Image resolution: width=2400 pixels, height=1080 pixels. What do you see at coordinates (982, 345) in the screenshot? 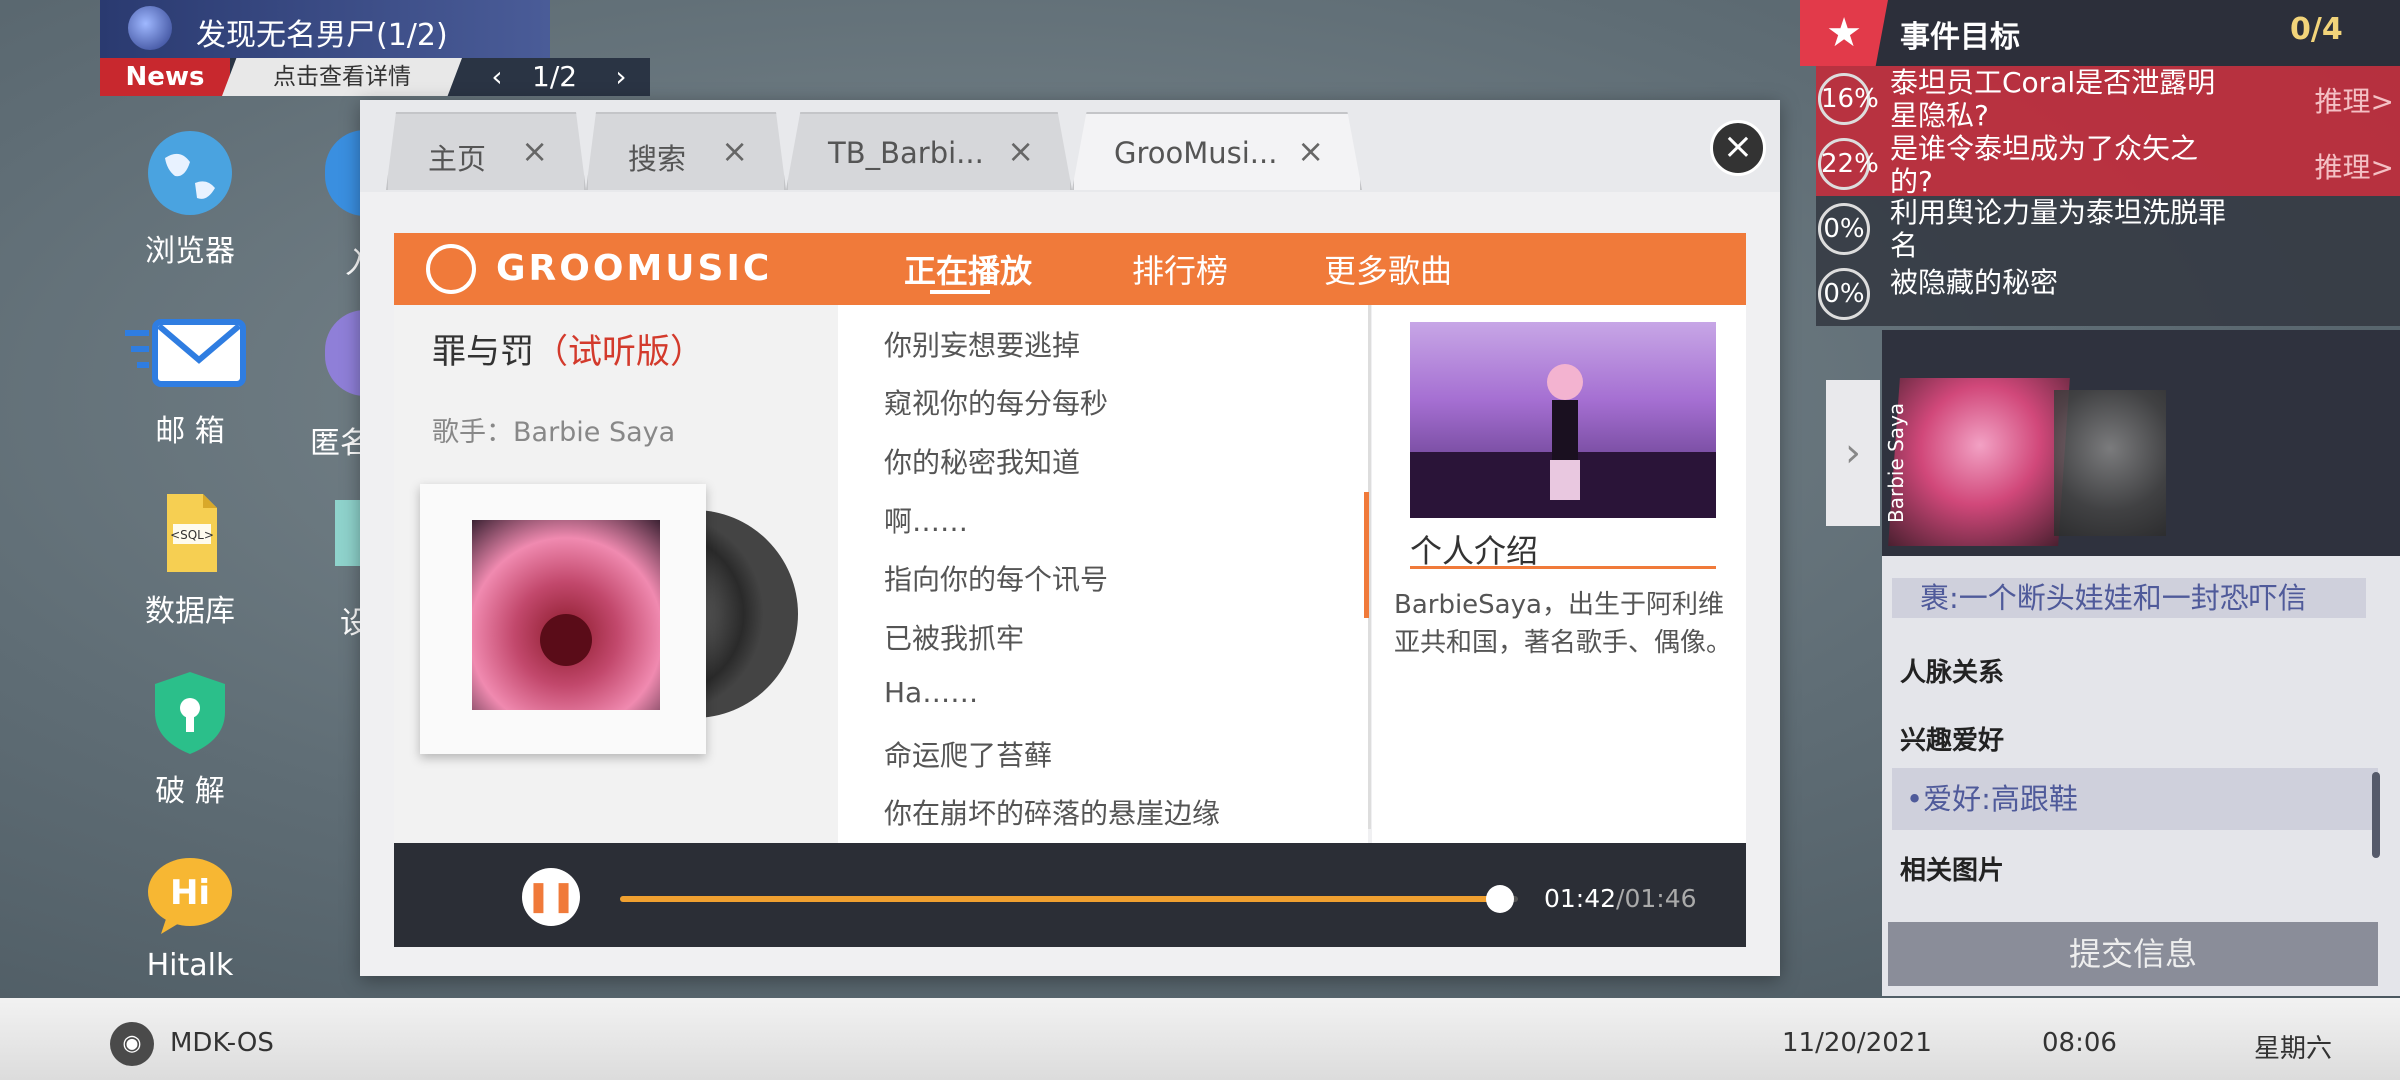
I see `lyric-line: 你别妄想要逃掉` at bounding box center [982, 345].